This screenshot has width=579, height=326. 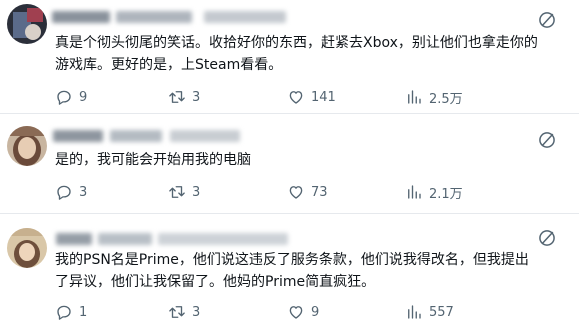 I want to click on views-count: 2.5万, so click(x=446, y=99).